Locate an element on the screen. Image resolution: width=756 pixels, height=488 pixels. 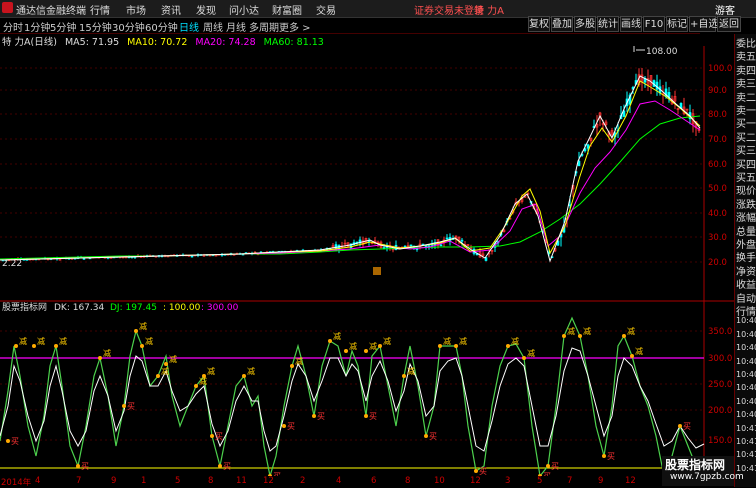
date-label: 4 is located at coordinates (38, 481).